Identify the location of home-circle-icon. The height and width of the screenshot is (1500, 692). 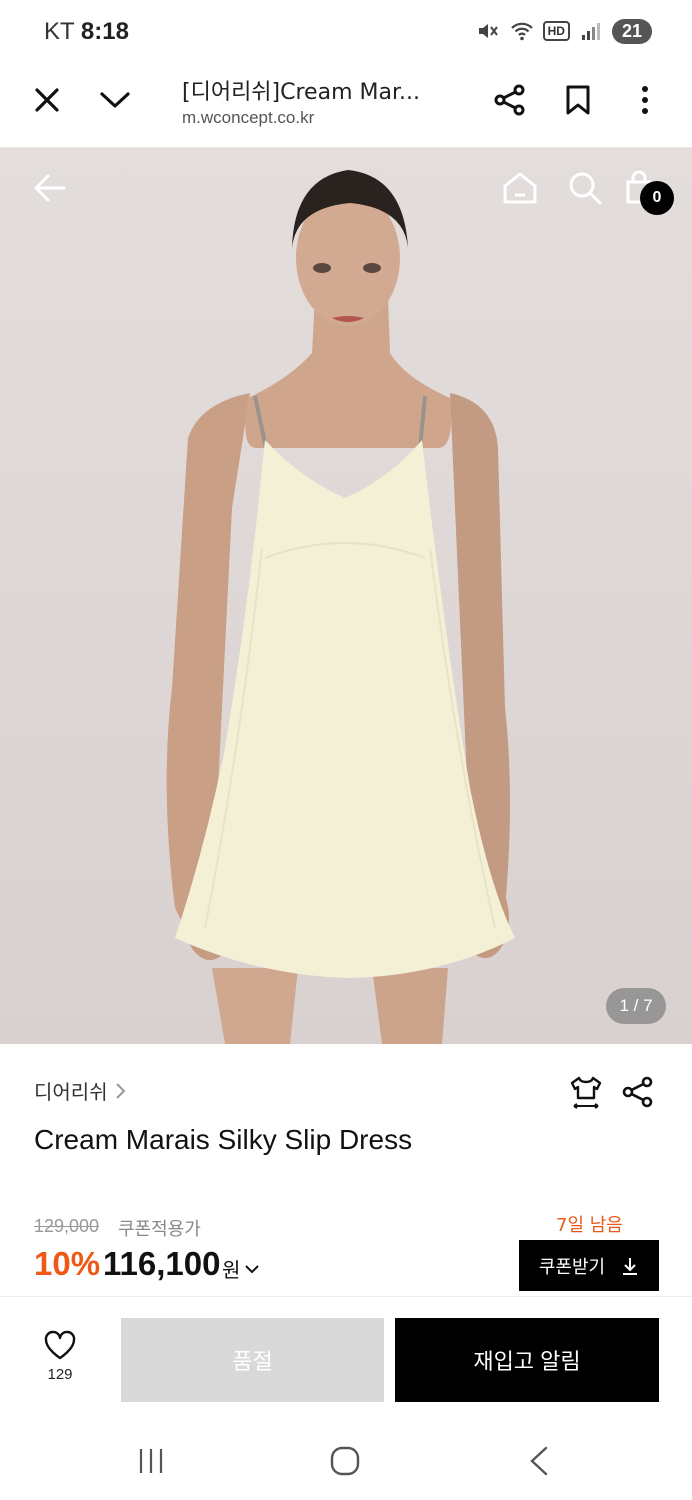
(345, 1461).